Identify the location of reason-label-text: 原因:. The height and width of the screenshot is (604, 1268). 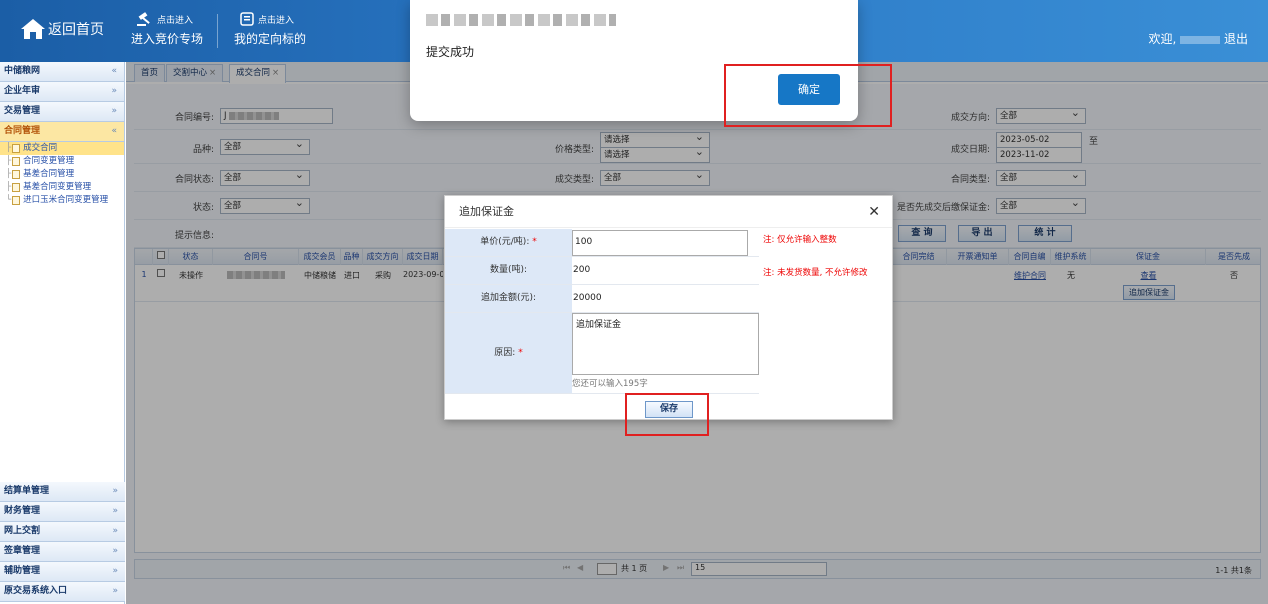
(505, 353).